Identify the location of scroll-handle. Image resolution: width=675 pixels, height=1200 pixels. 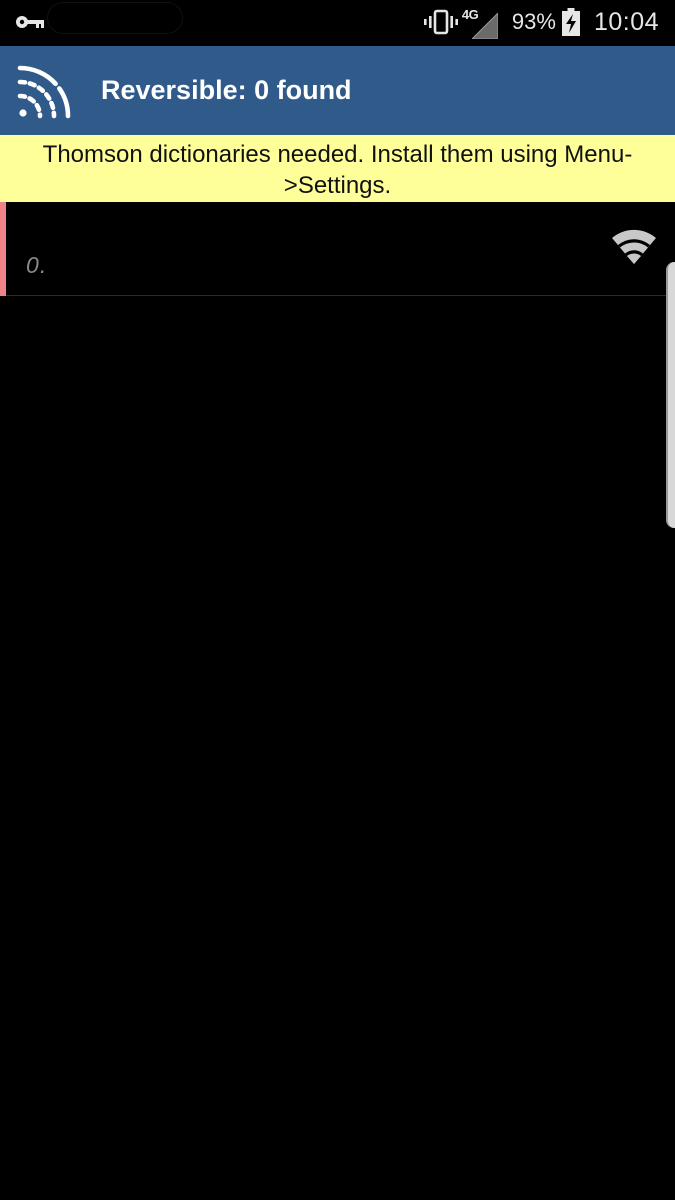
(670, 395).